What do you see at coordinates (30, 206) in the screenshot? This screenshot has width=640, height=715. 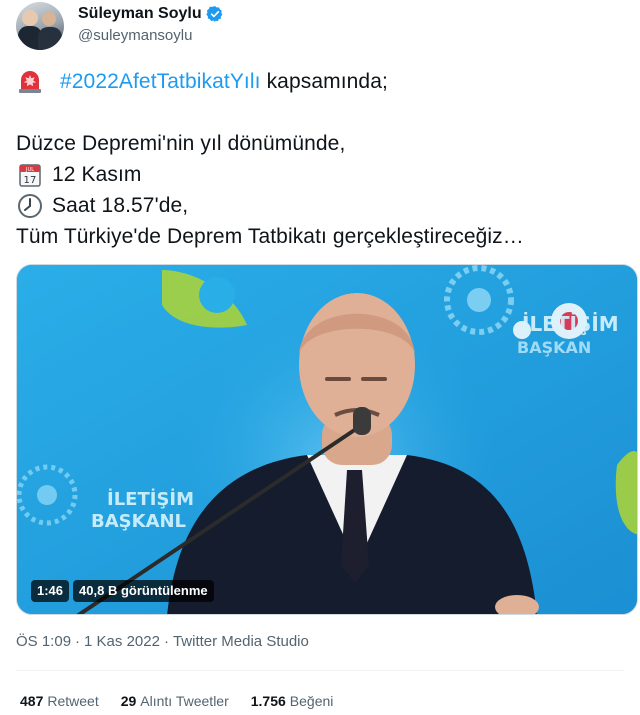 I see `clock-icon` at bounding box center [30, 206].